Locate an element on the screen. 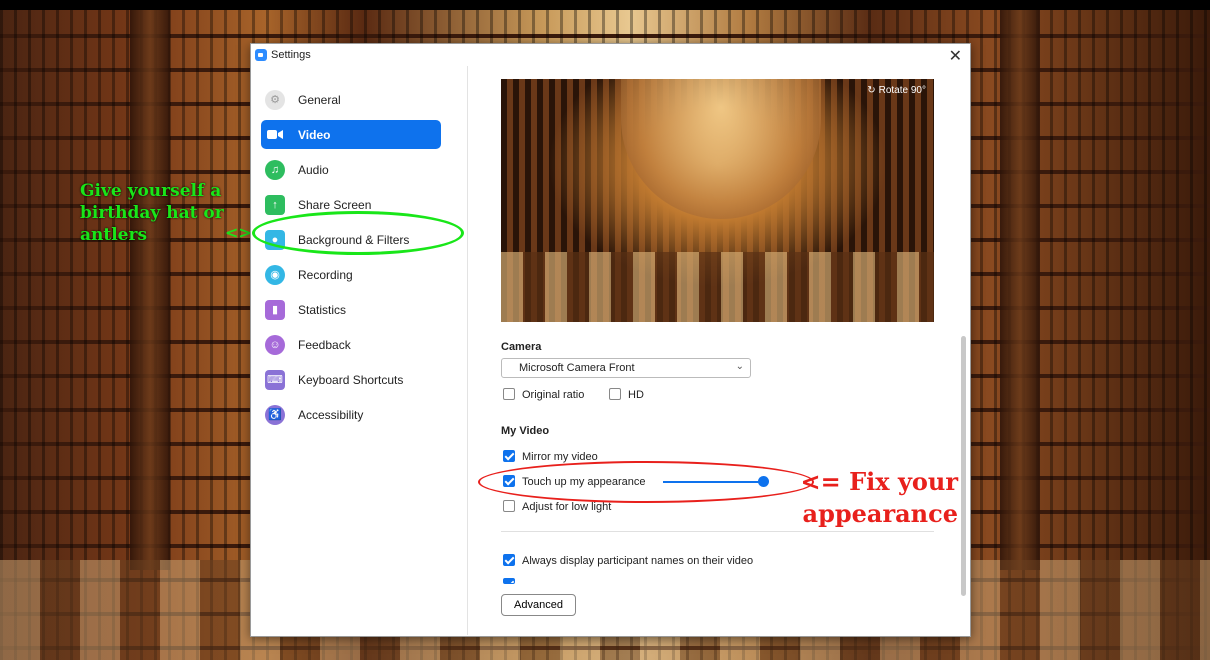  low-light-label: Adjust for low light is located at coordinates (567, 507).